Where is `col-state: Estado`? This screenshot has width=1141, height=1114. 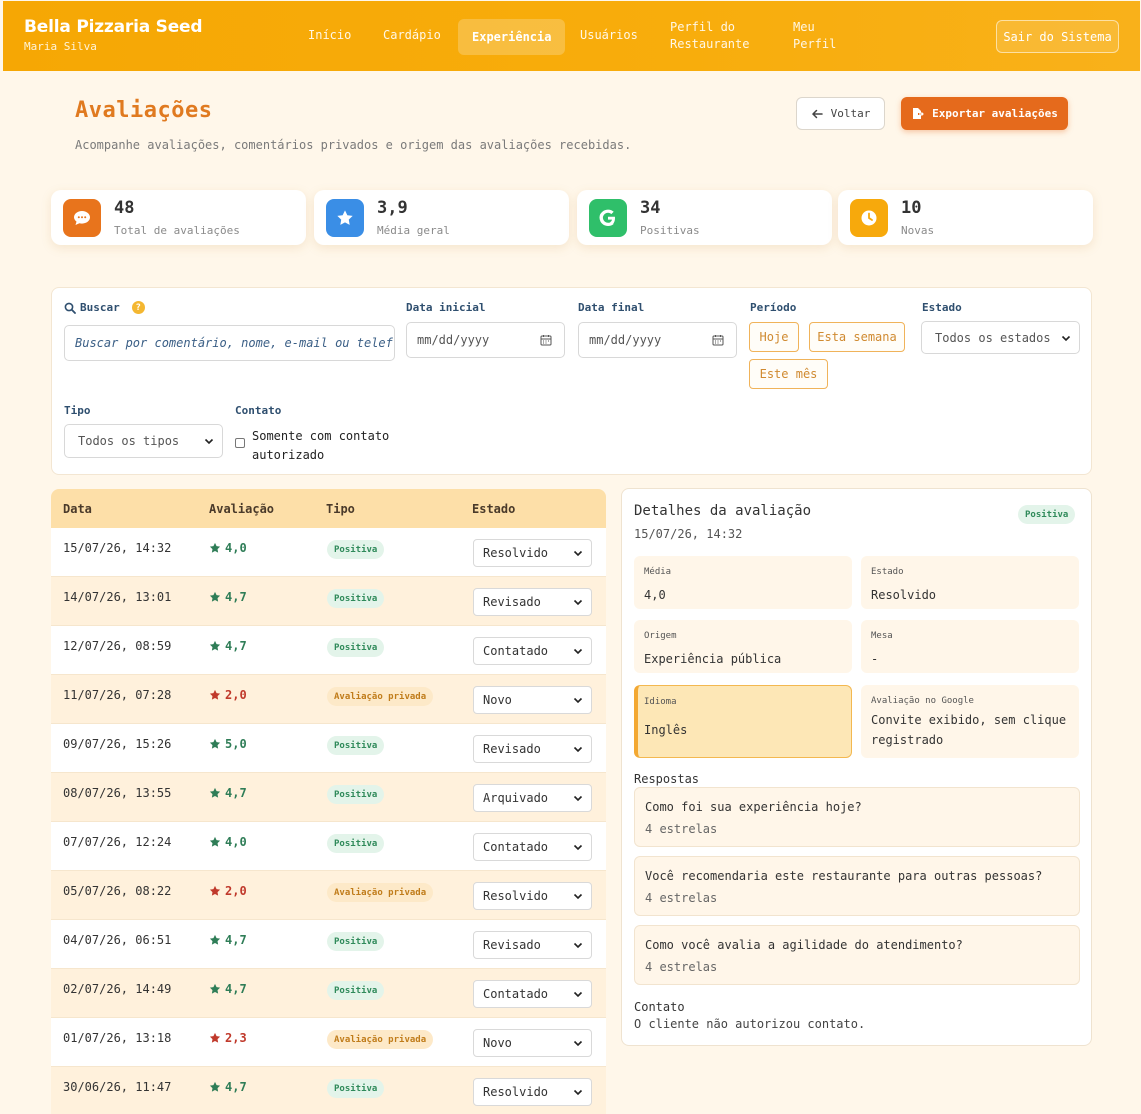 col-state: Estado is located at coordinates (493, 509).